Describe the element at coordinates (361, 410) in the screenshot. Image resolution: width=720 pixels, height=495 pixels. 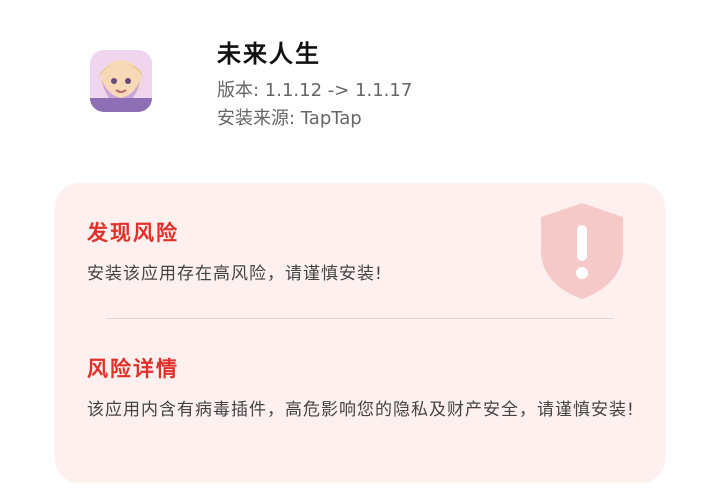
I see `details-message: 该应用内含有病毒插件，高危影响您的隐私及财产安全，请谨慎安装!` at that location.